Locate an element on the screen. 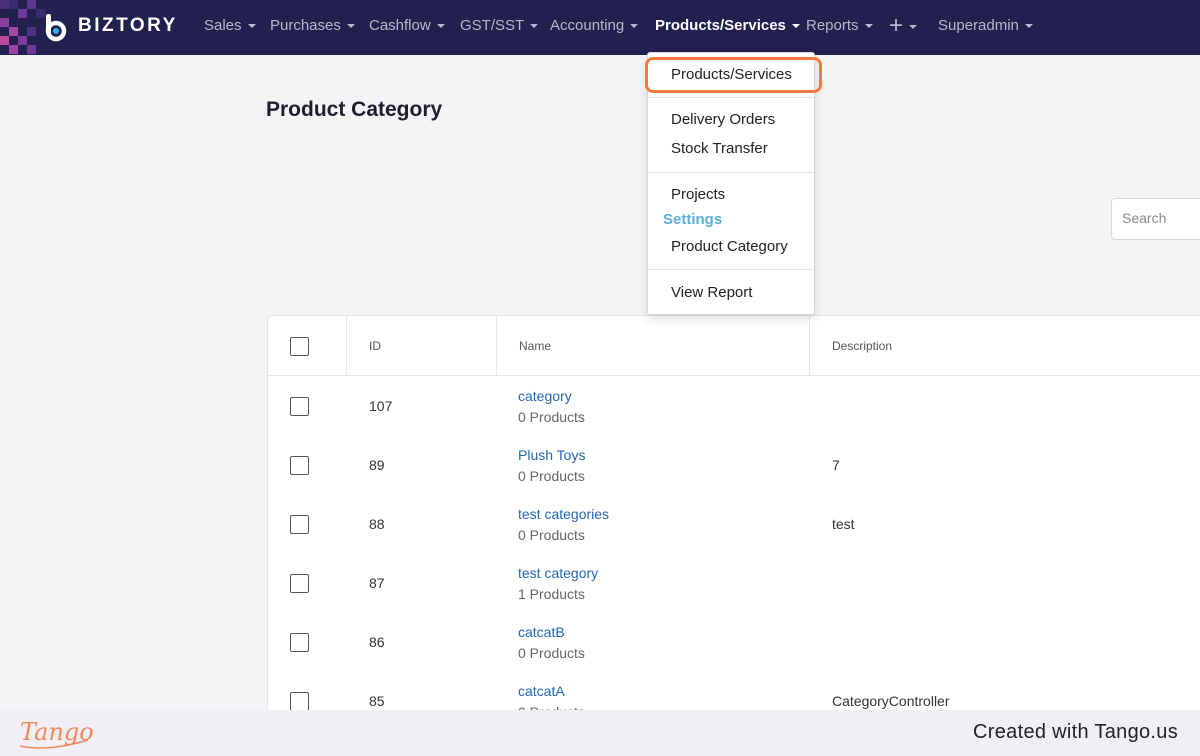  cell-id: 88 is located at coordinates (377, 524).